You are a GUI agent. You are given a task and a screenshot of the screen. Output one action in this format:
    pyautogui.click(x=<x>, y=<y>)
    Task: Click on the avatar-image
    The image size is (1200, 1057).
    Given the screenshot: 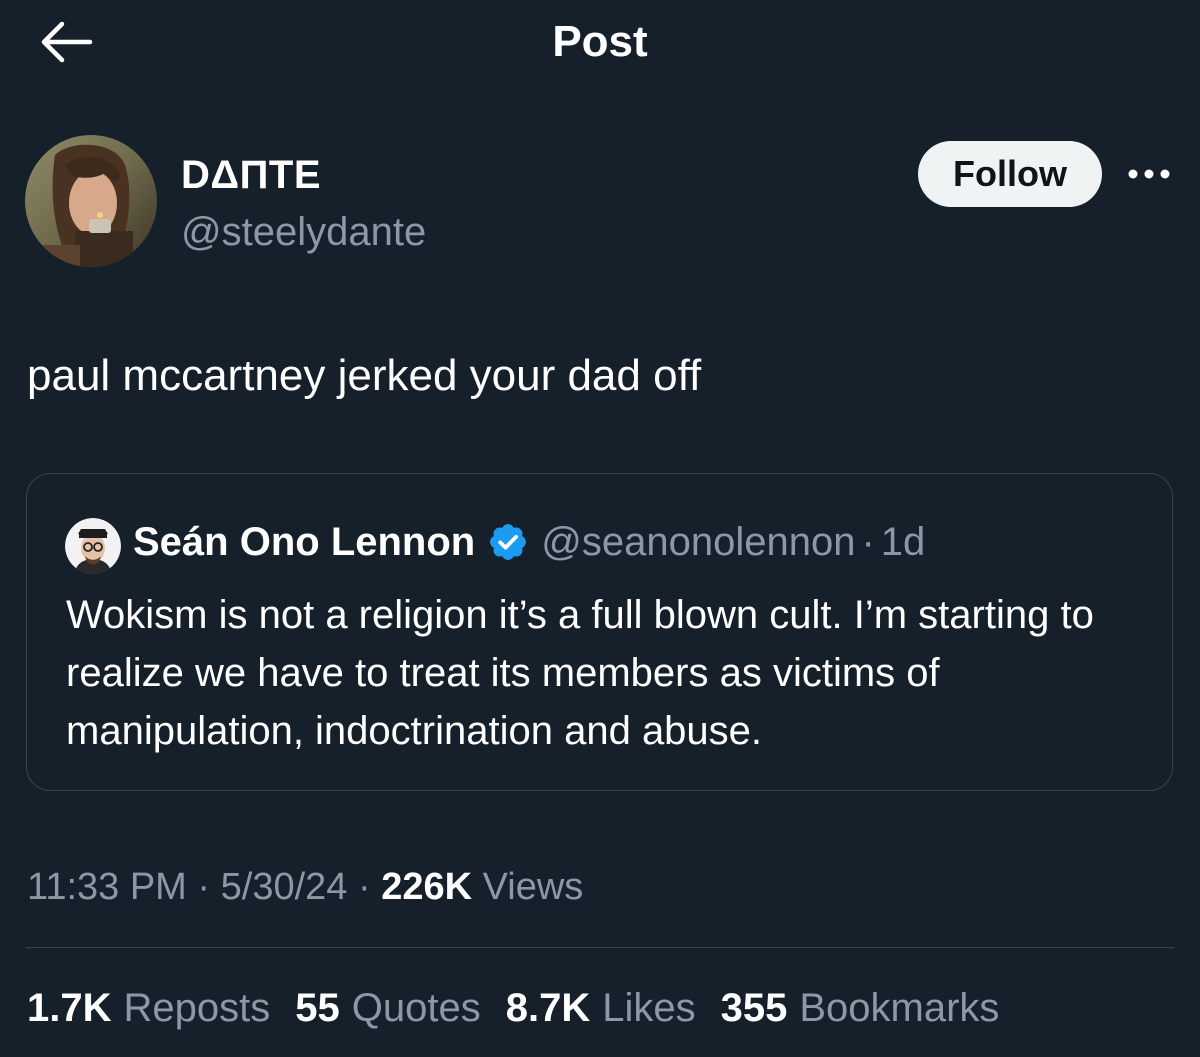 What is the action you would take?
    pyautogui.click(x=91, y=201)
    